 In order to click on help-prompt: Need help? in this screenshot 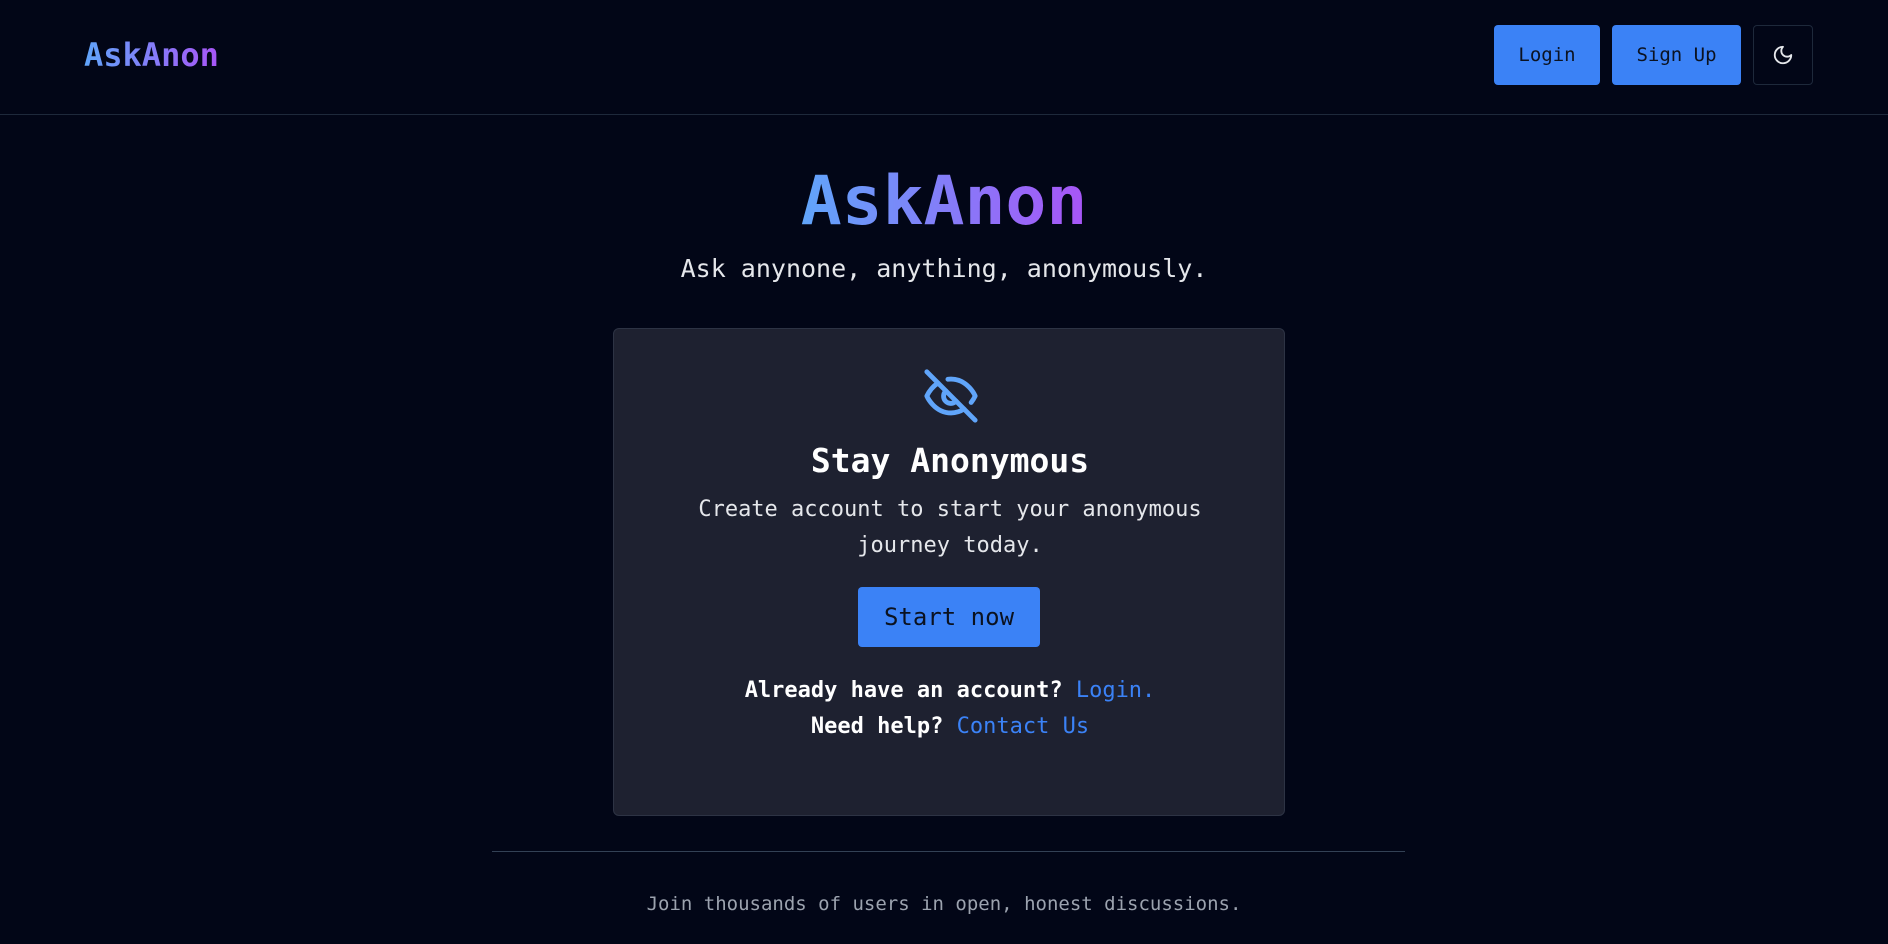, I will do `click(877, 726)`.